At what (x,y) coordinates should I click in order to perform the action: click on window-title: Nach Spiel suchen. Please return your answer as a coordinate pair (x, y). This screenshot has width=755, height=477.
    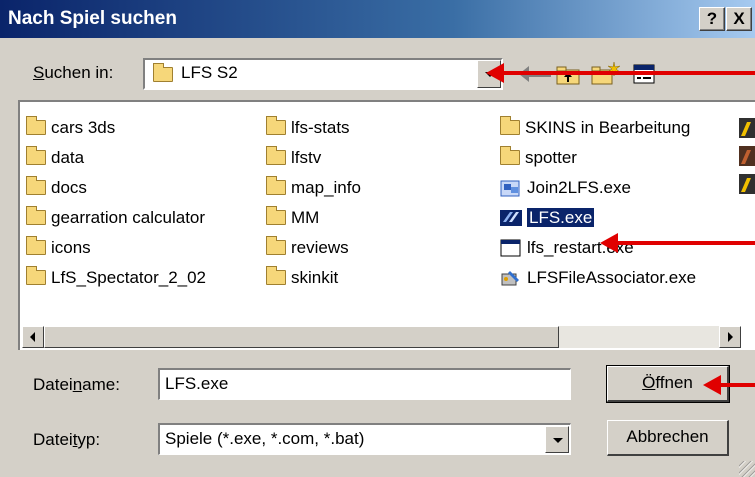
    Looking at the image, I should click on (92, 18).